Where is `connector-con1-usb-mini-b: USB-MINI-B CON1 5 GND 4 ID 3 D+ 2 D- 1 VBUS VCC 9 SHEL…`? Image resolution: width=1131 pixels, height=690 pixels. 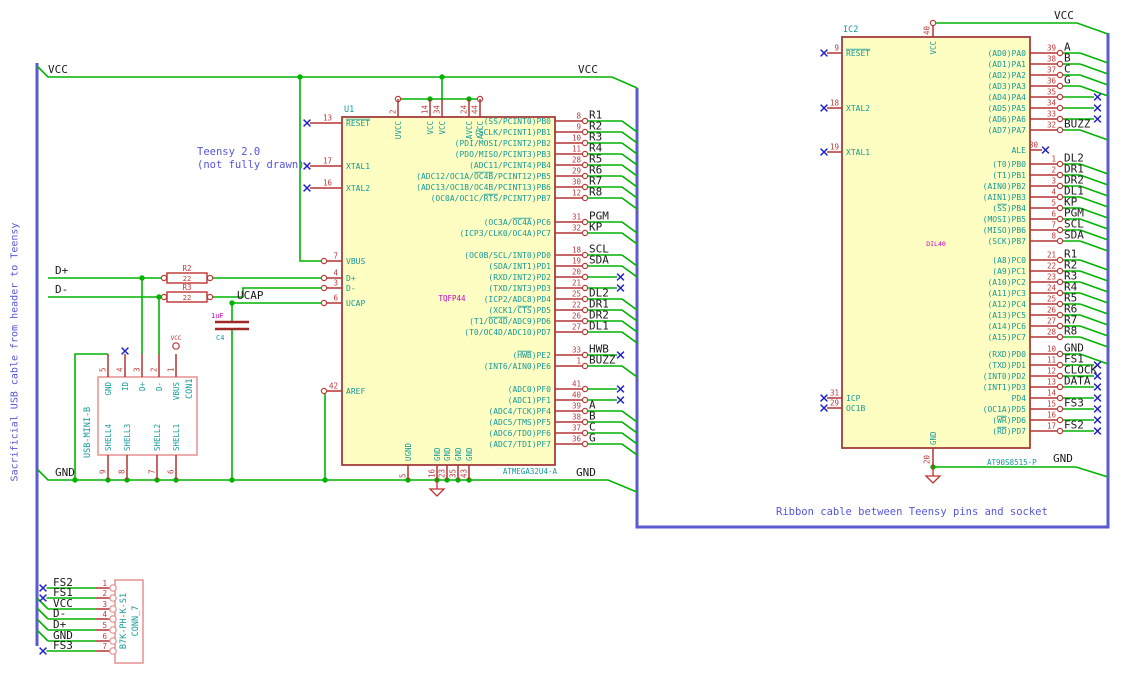
connector-con1-usb-mini-b: USB-MINI-B CON1 5 GND 4 ID 3 D+ 2 D- 1 VBUS VCC 9 SHEL… is located at coordinates (140, 407).